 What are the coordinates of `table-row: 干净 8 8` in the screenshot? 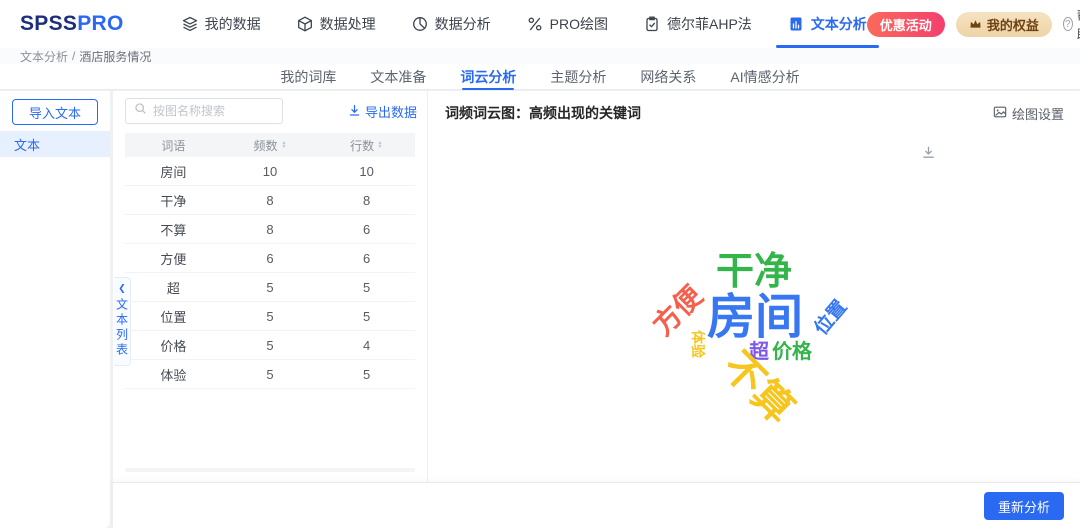 It's located at (270, 200).